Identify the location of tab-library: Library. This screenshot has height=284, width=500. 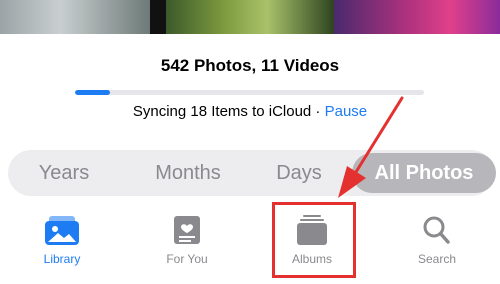
(62, 240).